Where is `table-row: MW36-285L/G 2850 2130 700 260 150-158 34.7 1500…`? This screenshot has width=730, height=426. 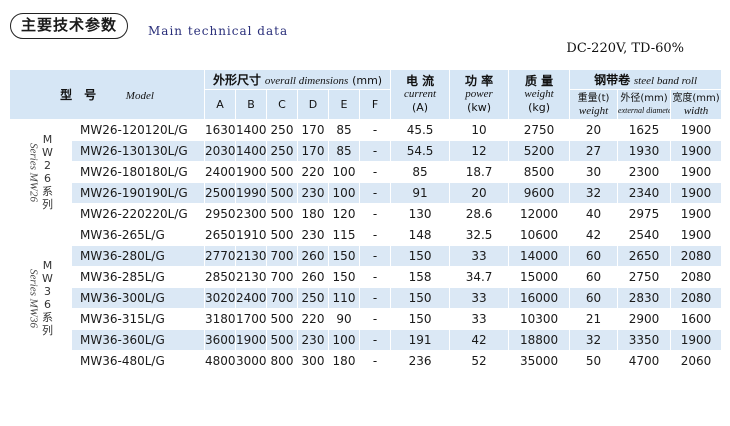
table-row: MW36-285L/G 2850 2130 700 260 150-158 34.7 1500… is located at coordinates (366, 277).